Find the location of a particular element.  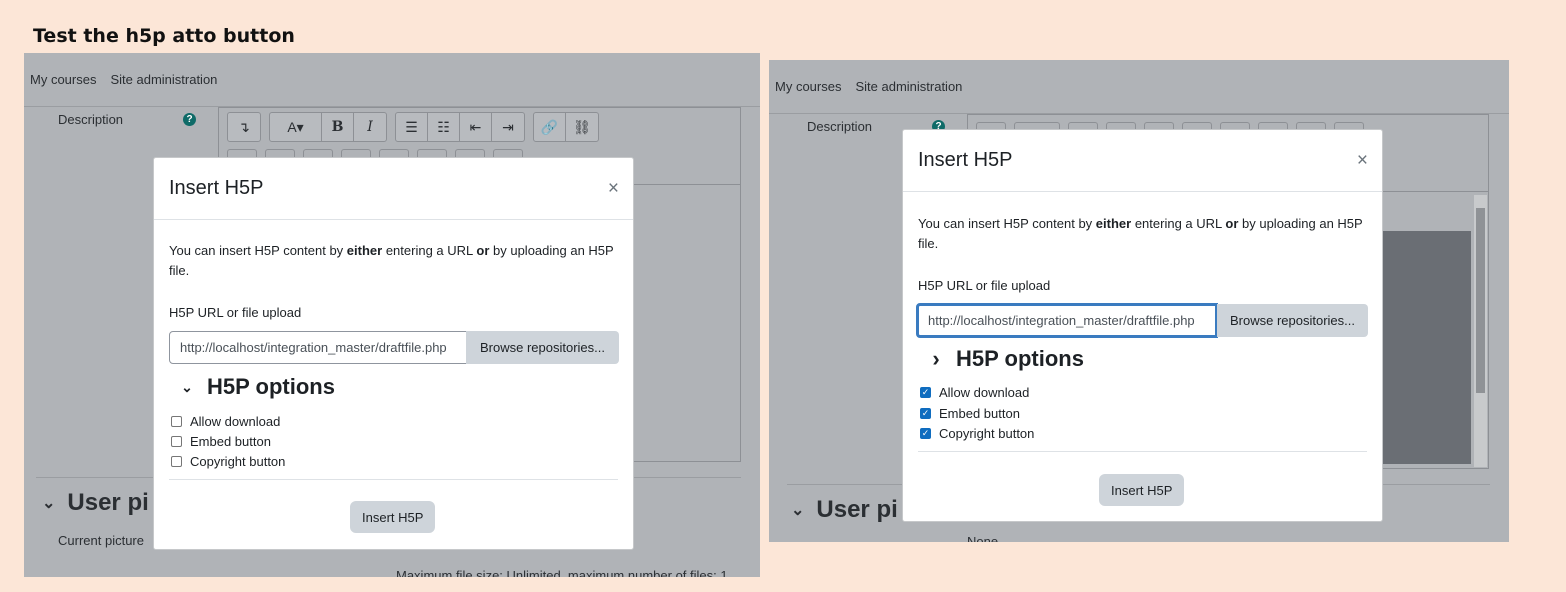

copyright-button-checkbox is located at coordinates (176, 461).